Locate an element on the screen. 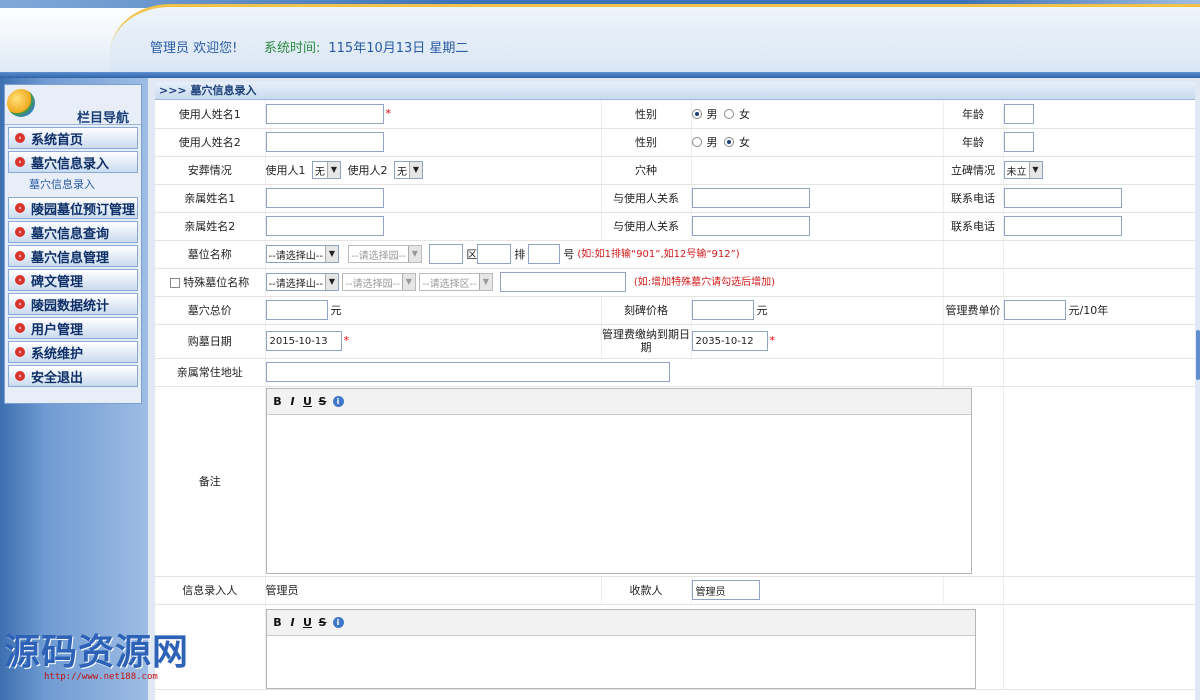 This screenshot has height=700, width=1200. sidebar-item-label: 系统维护 is located at coordinates (57, 354).